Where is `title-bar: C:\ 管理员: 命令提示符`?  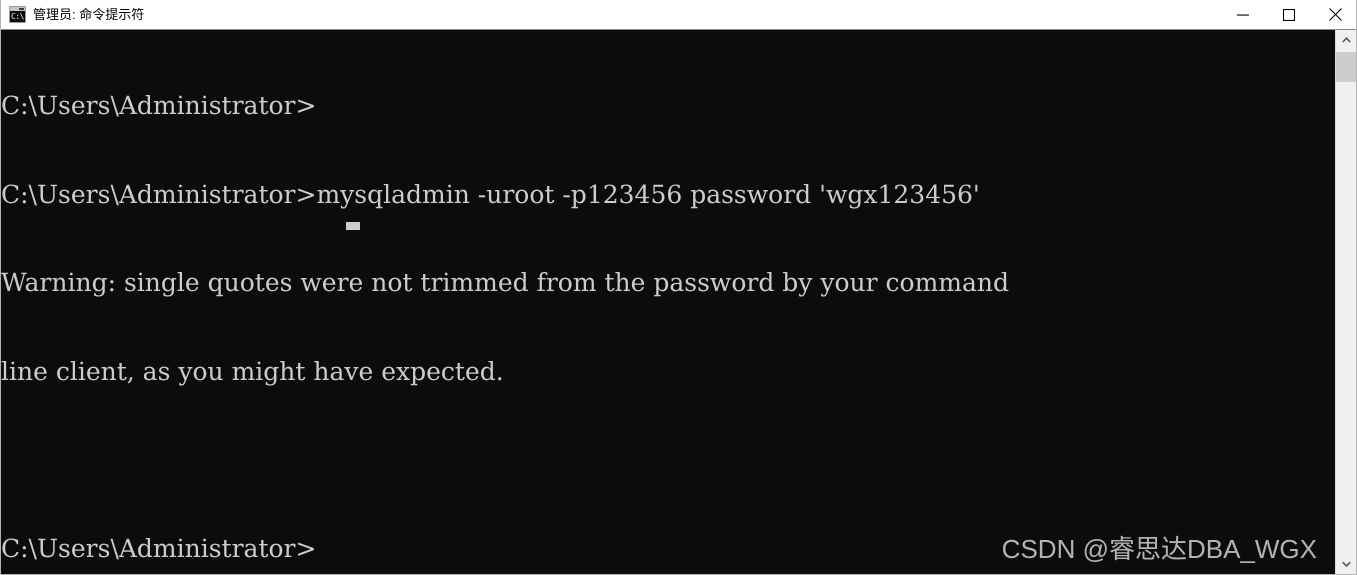 title-bar: C:\ 管理员: 命令提示符 is located at coordinates (678, 15).